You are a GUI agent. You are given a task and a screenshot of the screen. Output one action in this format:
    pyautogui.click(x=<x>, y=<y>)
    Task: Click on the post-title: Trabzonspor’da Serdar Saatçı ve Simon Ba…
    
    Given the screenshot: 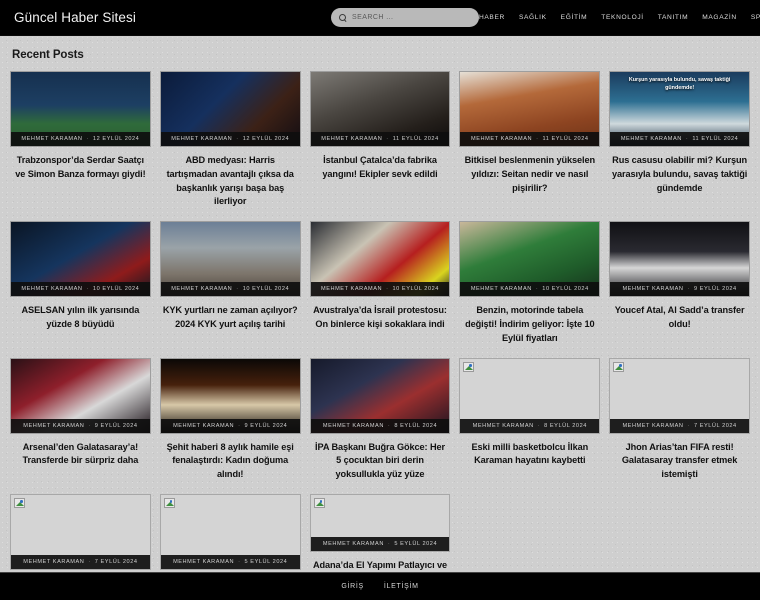 What is the action you would take?
    pyautogui.click(x=80, y=168)
    